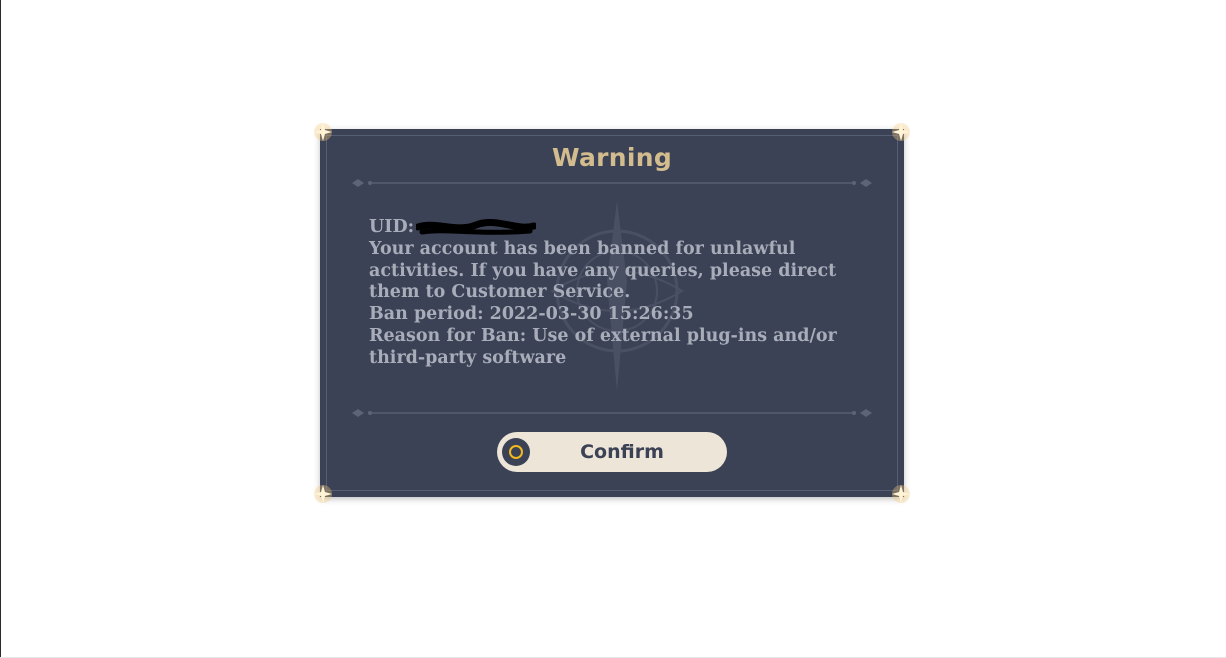 This screenshot has width=1226, height=658. I want to click on dialog-title: Warning, so click(612, 157).